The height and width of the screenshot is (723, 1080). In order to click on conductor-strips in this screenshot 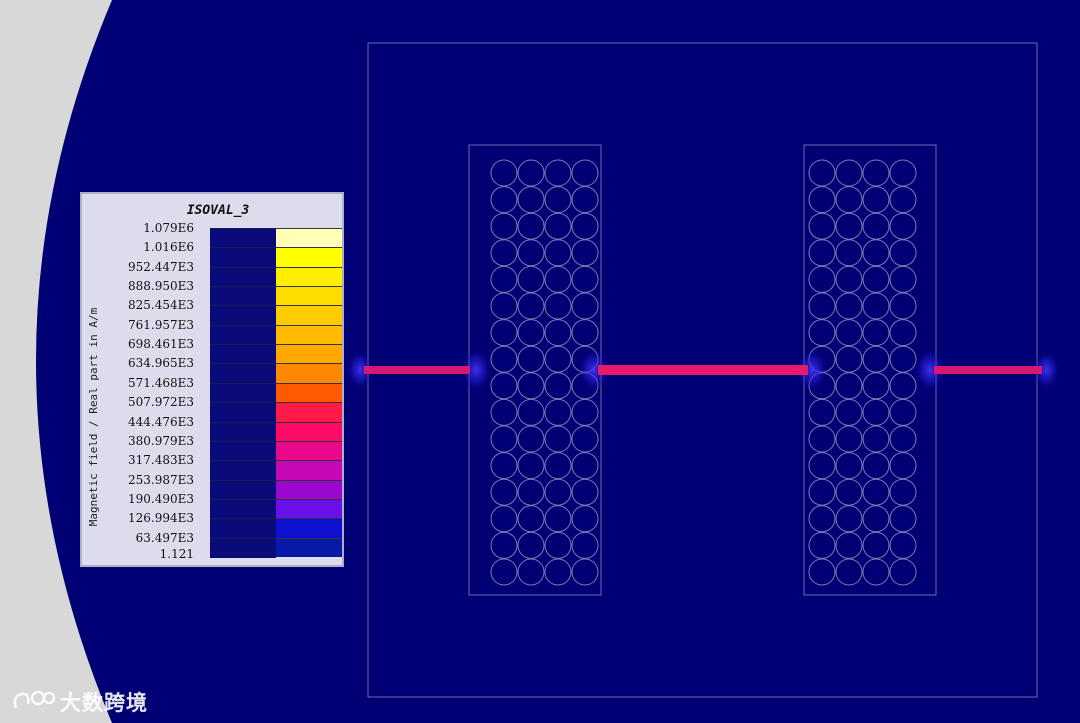, I will do `click(703, 370)`.